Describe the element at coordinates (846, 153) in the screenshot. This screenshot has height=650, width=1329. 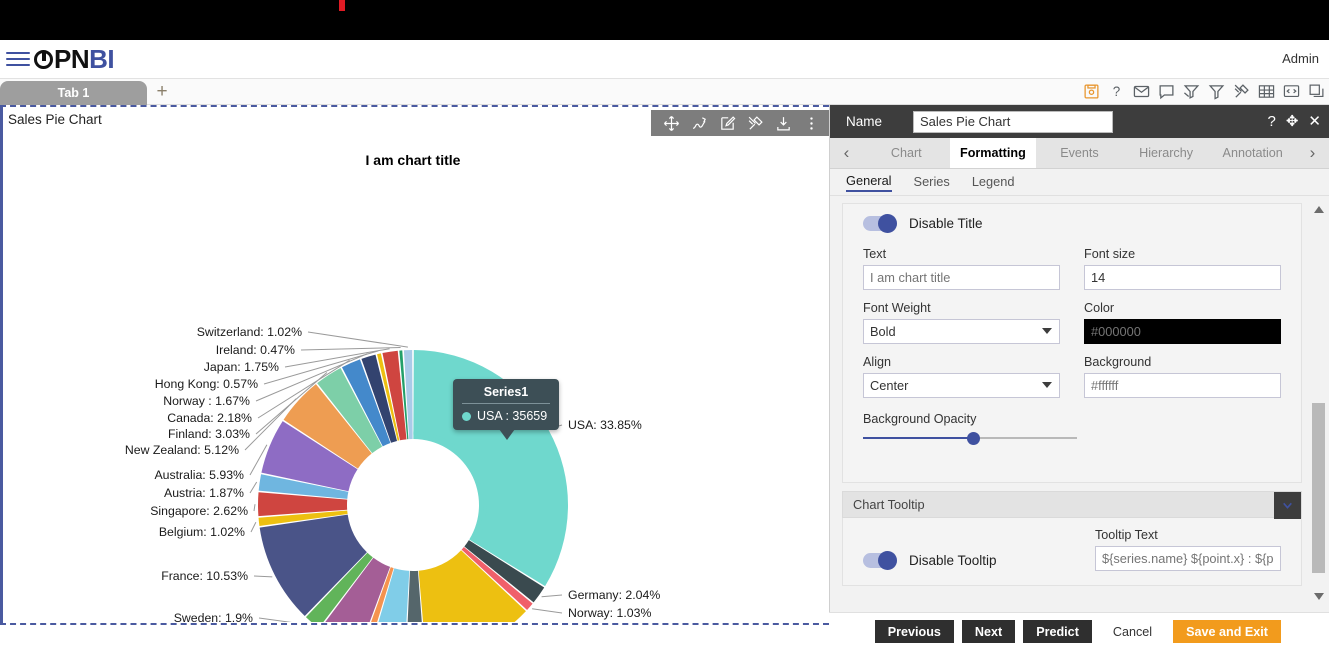
I see `tabs-prev-button: ‹` at that location.